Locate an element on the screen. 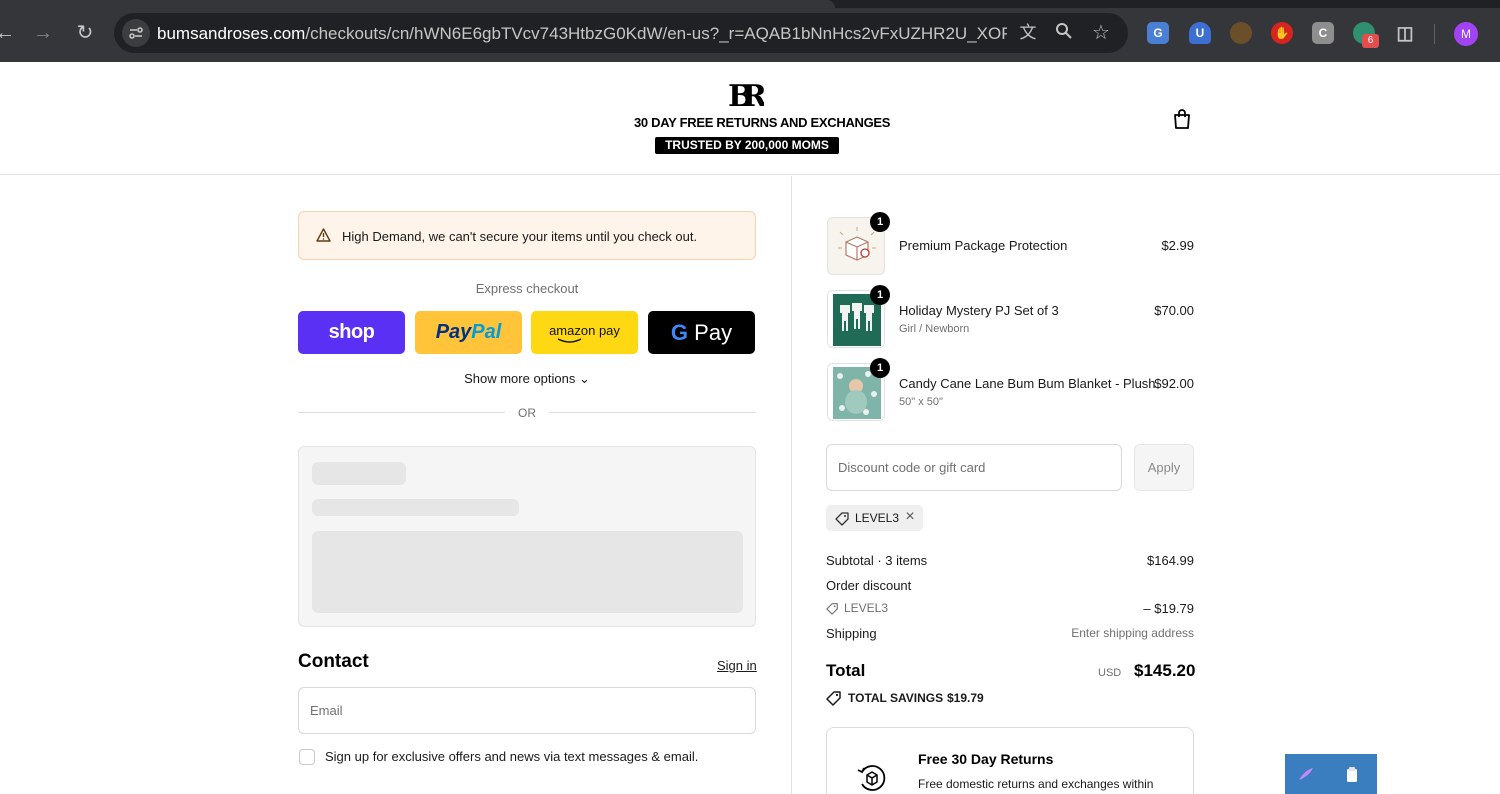 The height and width of the screenshot is (794, 1500). shop-pay-button: shop is located at coordinates (351, 332).